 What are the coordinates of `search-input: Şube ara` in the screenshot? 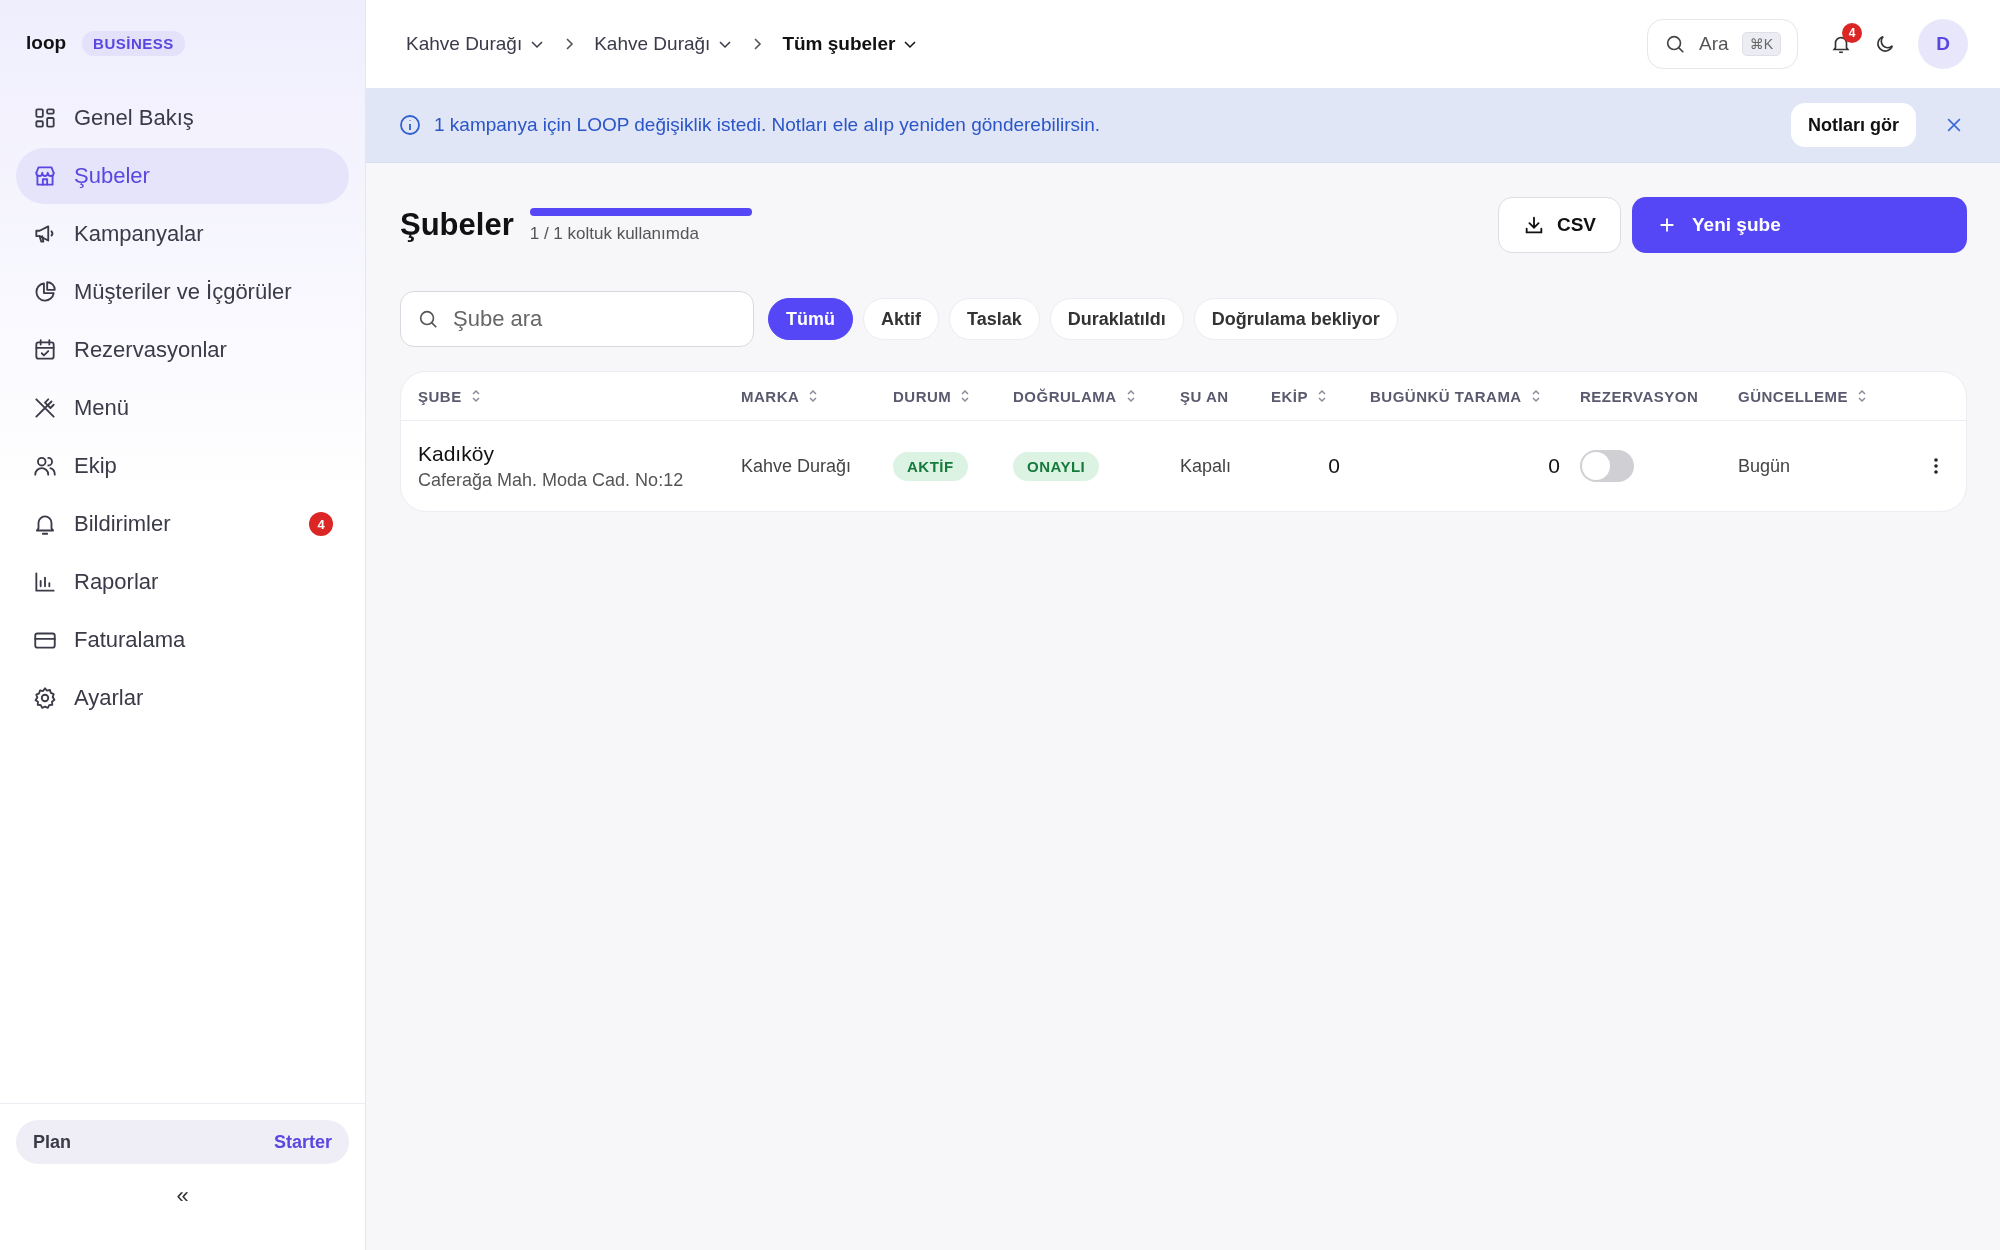 It's located at (594, 319).